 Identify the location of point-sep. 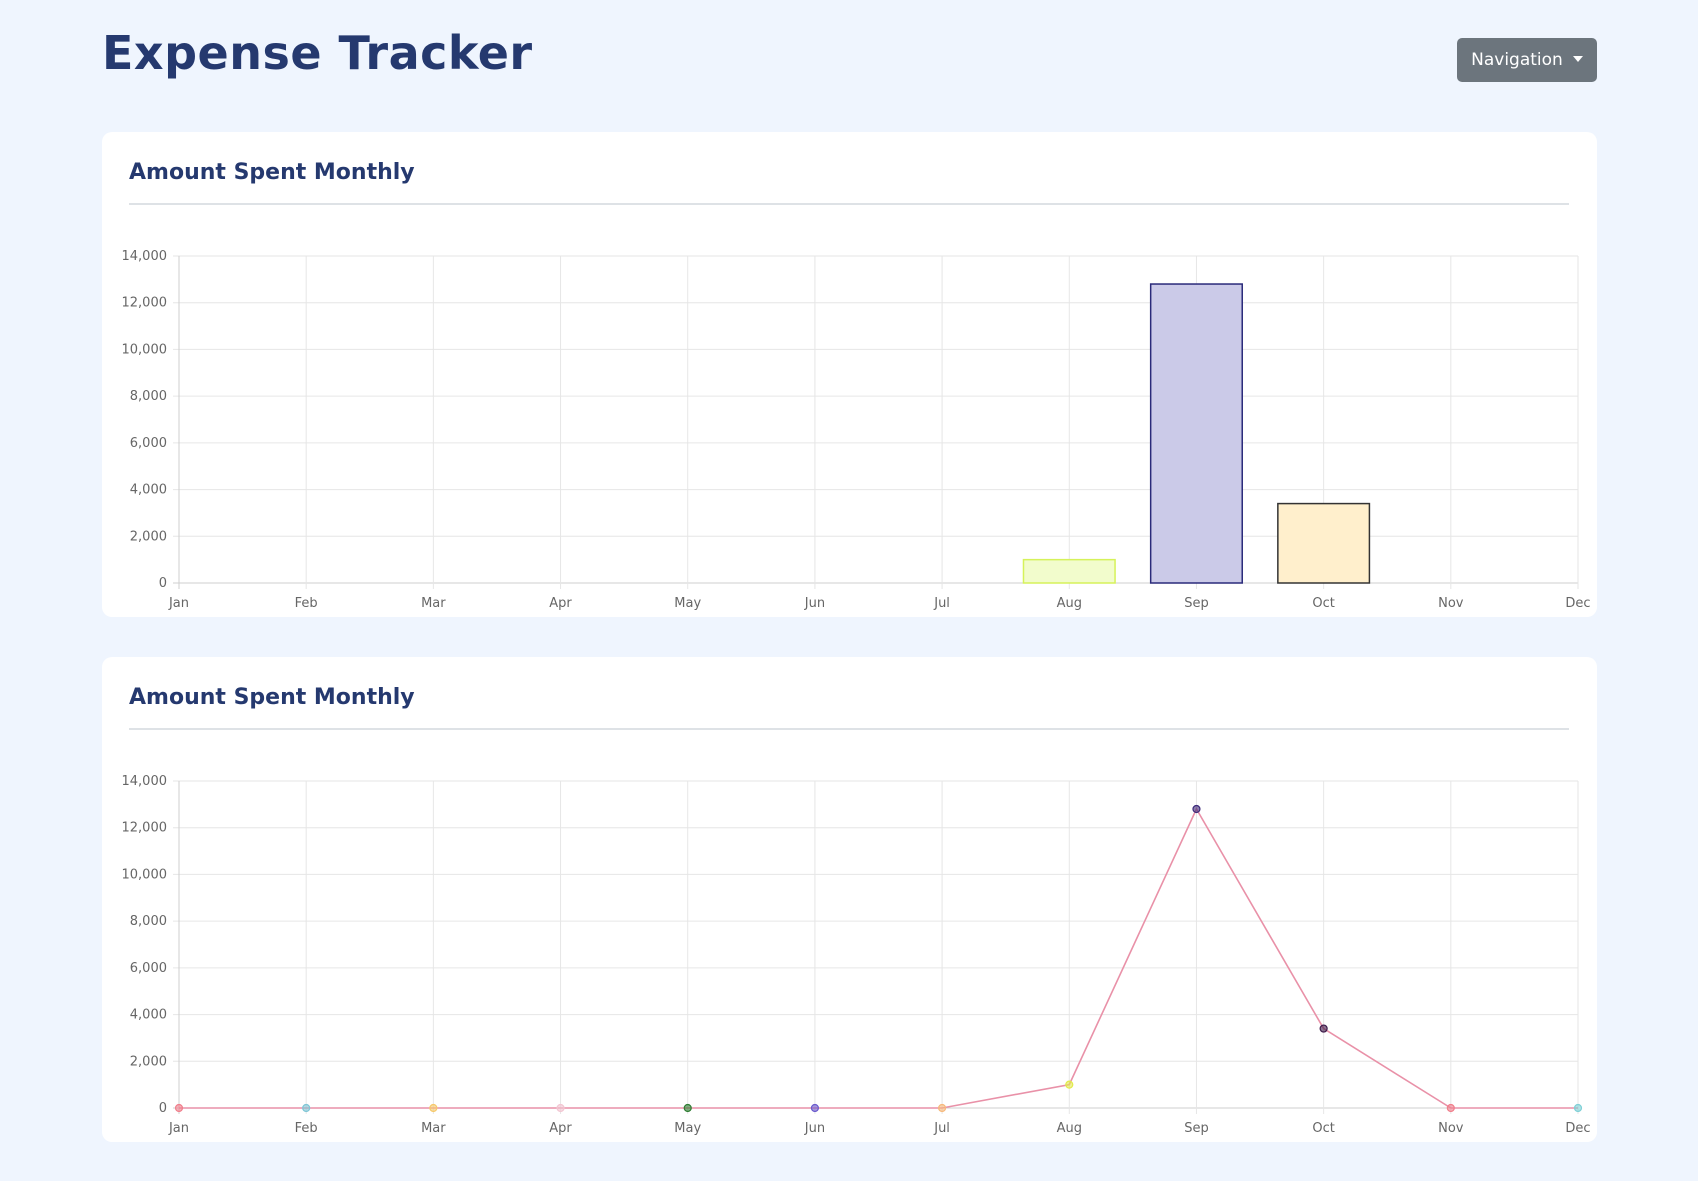
(1196, 809).